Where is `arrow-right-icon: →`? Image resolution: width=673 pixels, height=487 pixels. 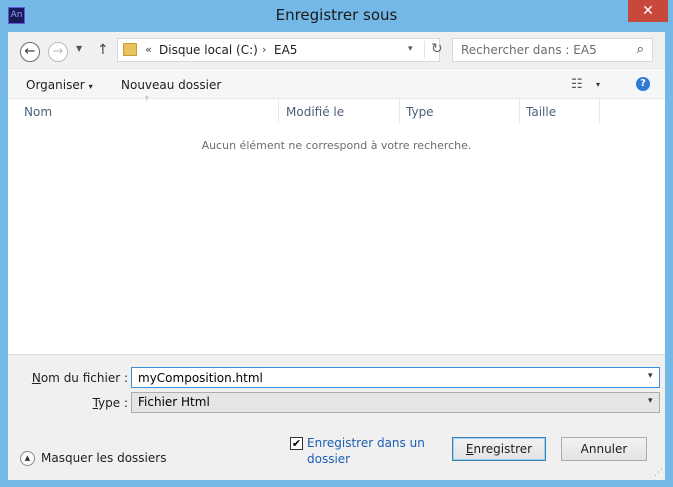
arrow-right-icon: → is located at coordinates (58, 51).